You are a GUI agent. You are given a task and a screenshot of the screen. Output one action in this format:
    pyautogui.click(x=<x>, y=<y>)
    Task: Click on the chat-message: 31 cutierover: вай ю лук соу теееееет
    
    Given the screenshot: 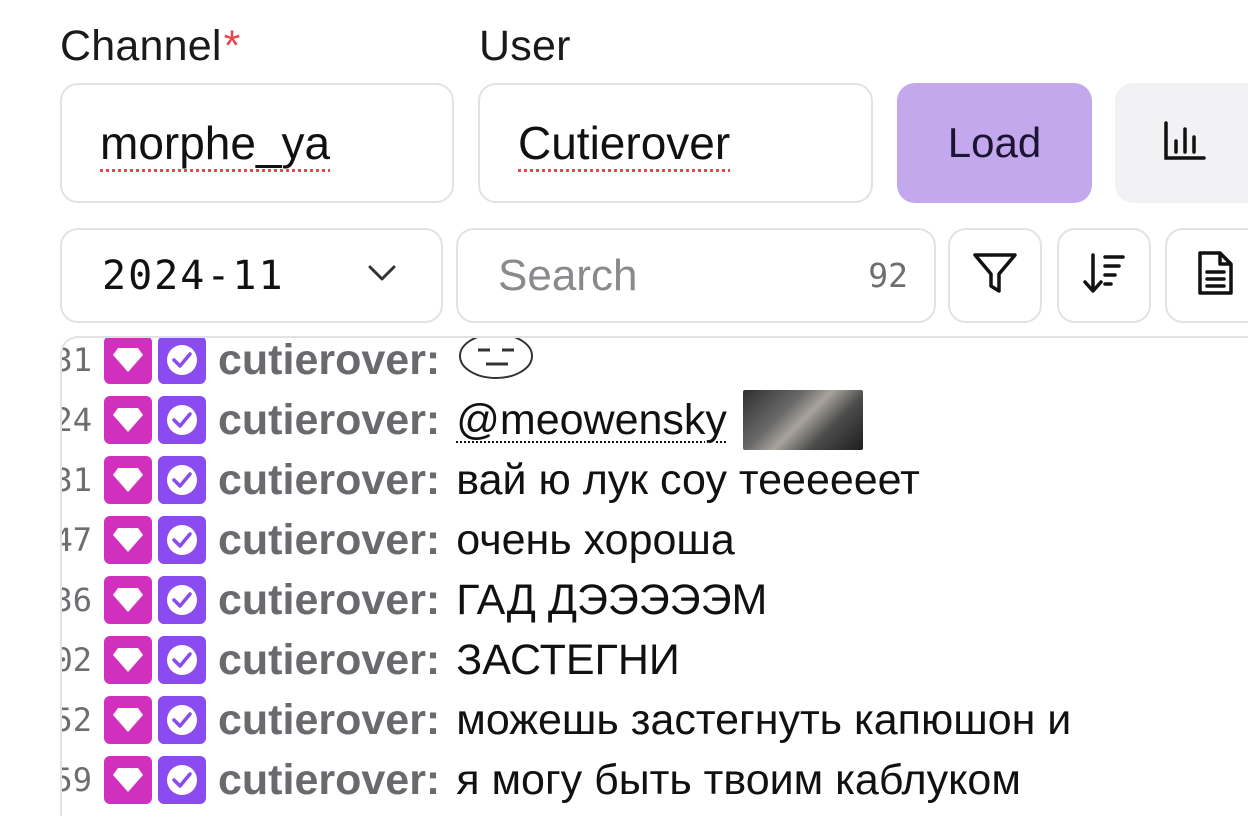 What is the action you would take?
    pyautogui.click(x=491, y=480)
    